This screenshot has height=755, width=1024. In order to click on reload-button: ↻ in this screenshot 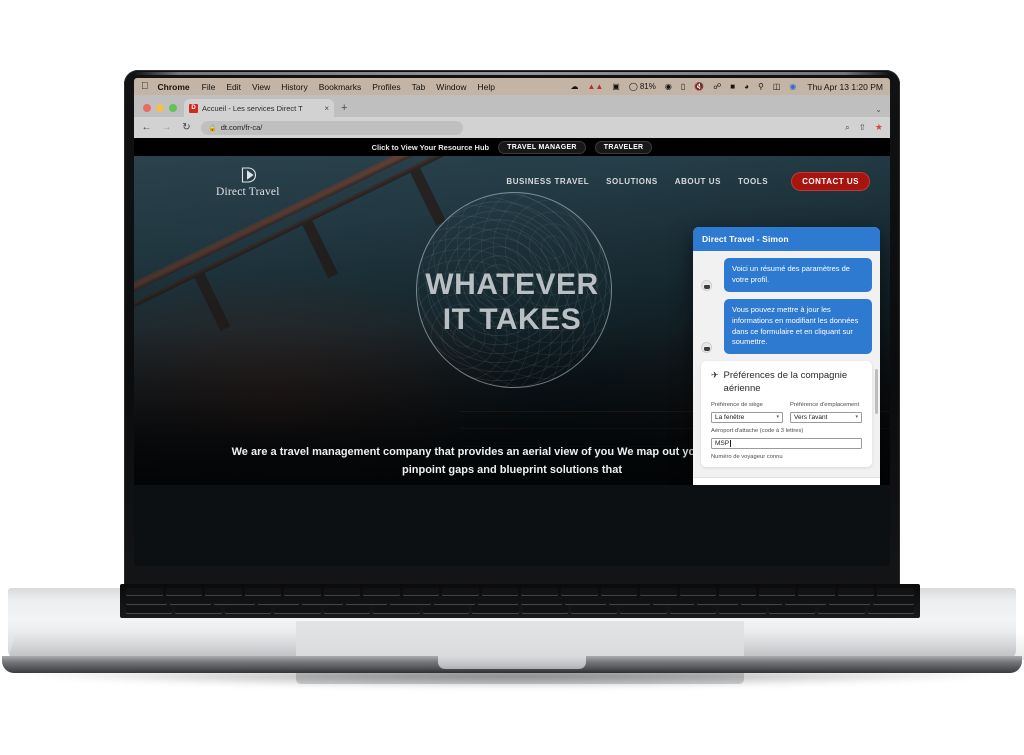, I will do `click(186, 127)`.